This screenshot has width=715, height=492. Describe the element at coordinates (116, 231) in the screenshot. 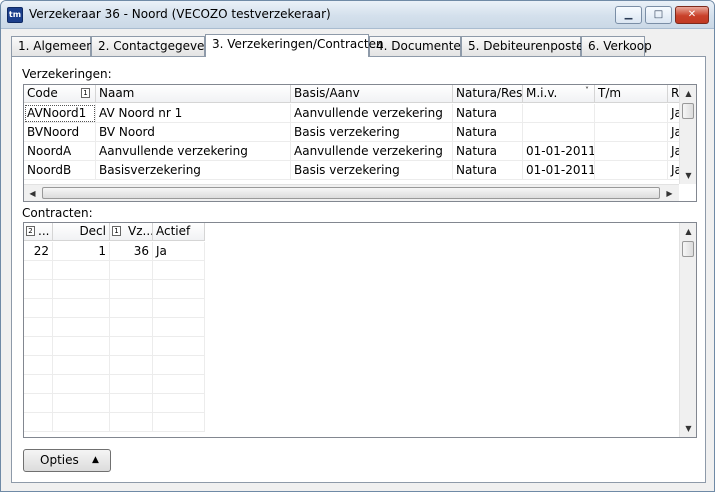

I see `sort-icon: 1` at that location.